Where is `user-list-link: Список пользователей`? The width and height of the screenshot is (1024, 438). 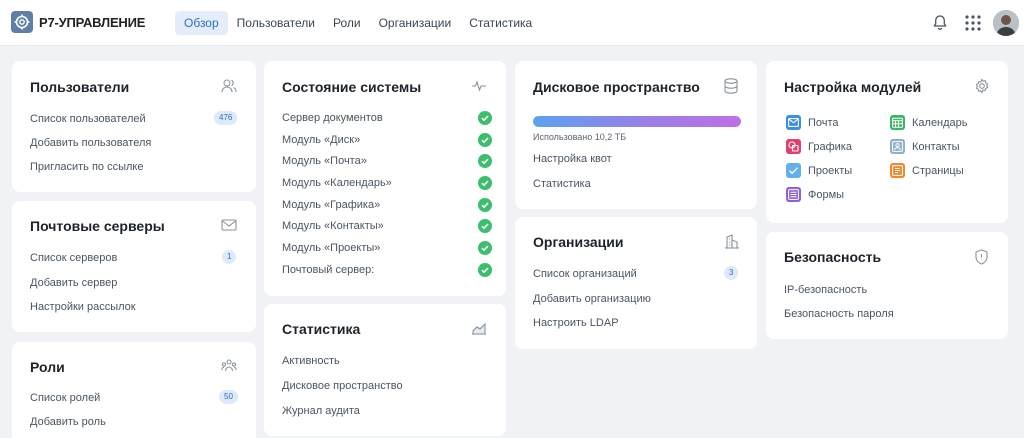 user-list-link: Список пользователей is located at coordinates (88, 119).